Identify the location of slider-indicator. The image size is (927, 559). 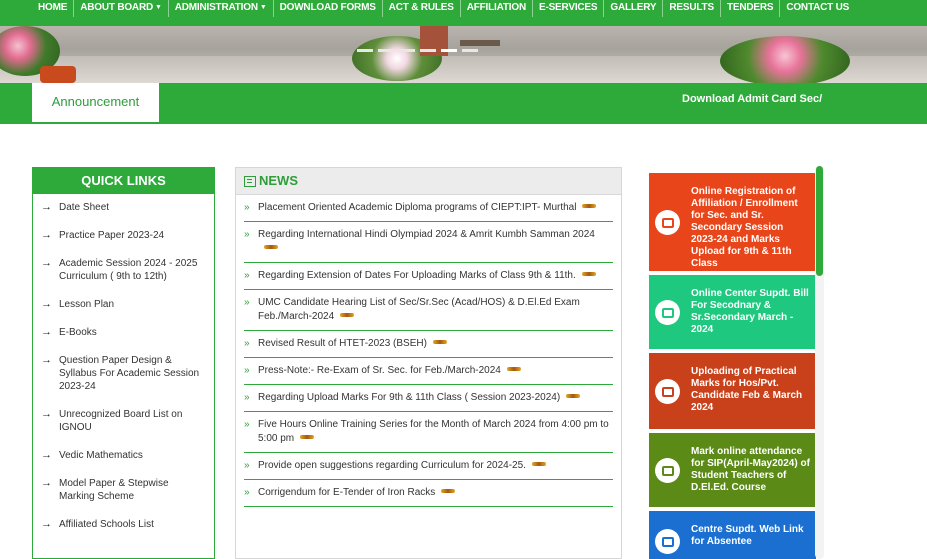
(417, 50).